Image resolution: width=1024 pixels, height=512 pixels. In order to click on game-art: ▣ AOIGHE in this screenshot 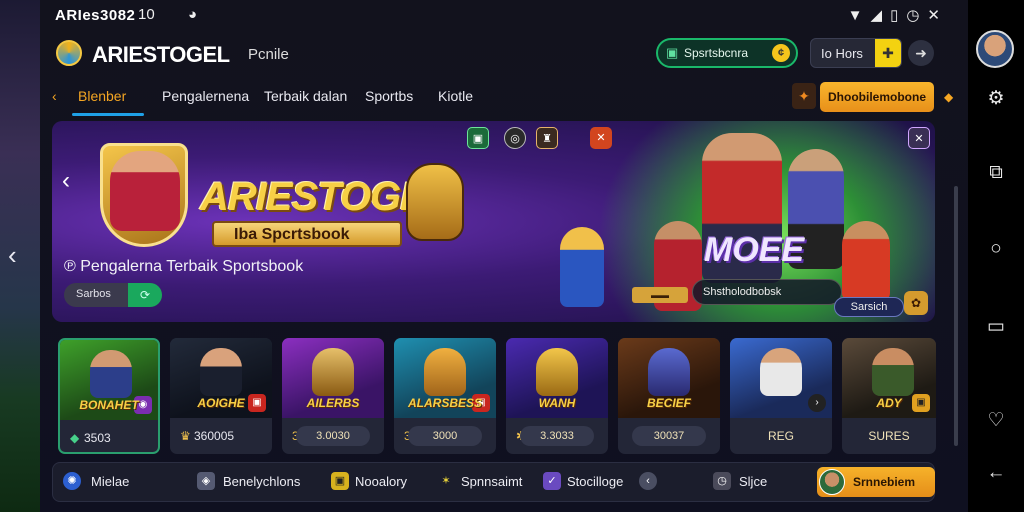, I will do `click(221, 378)`.